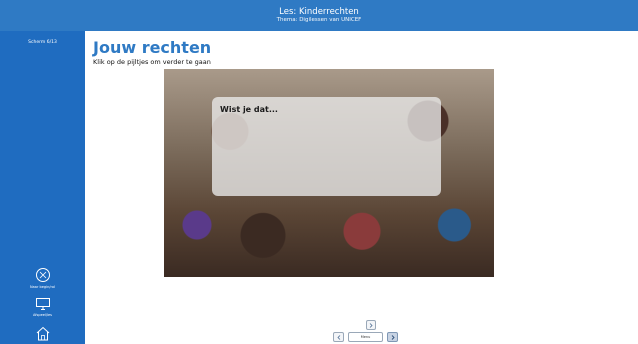  I want to click on next-button, so click(392, 337).